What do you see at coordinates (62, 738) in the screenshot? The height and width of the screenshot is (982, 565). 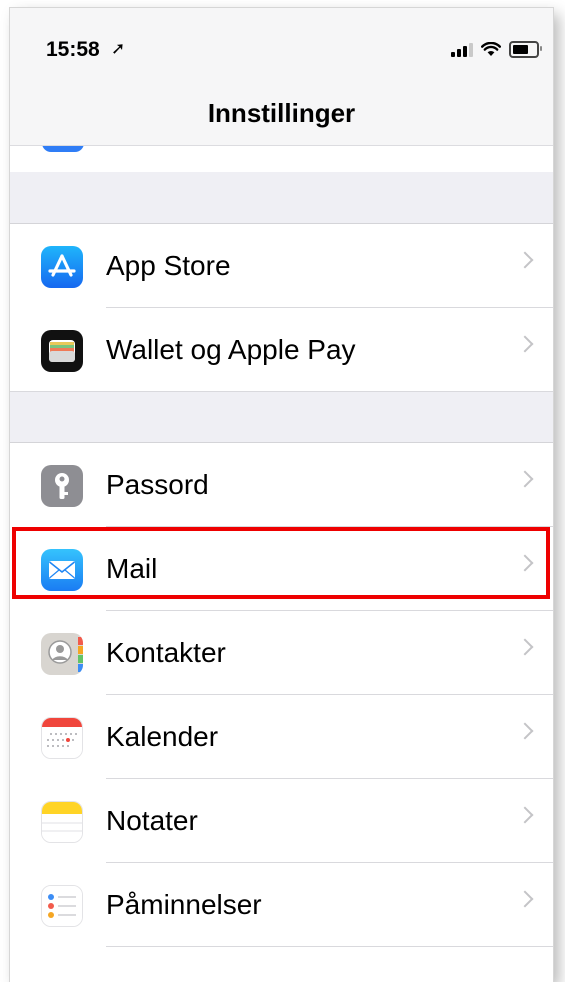 I see `calendar-icon` at bounding box center [62, 738].